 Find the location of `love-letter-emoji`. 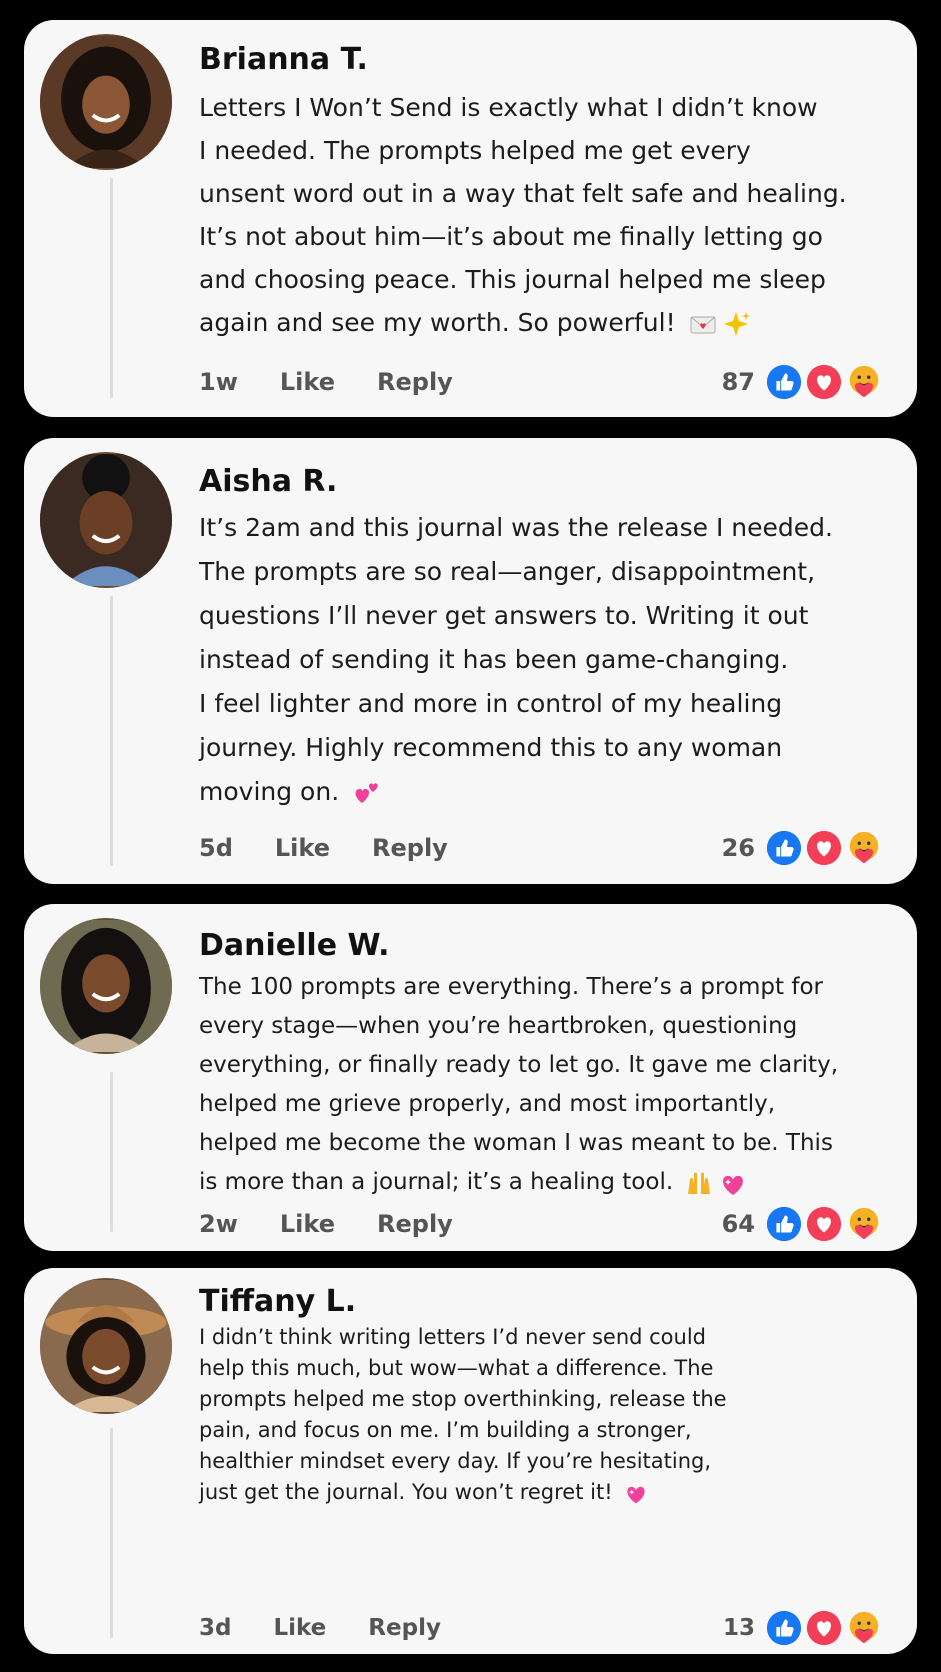

love-letter-emoji is located at coordinates (703, 324).